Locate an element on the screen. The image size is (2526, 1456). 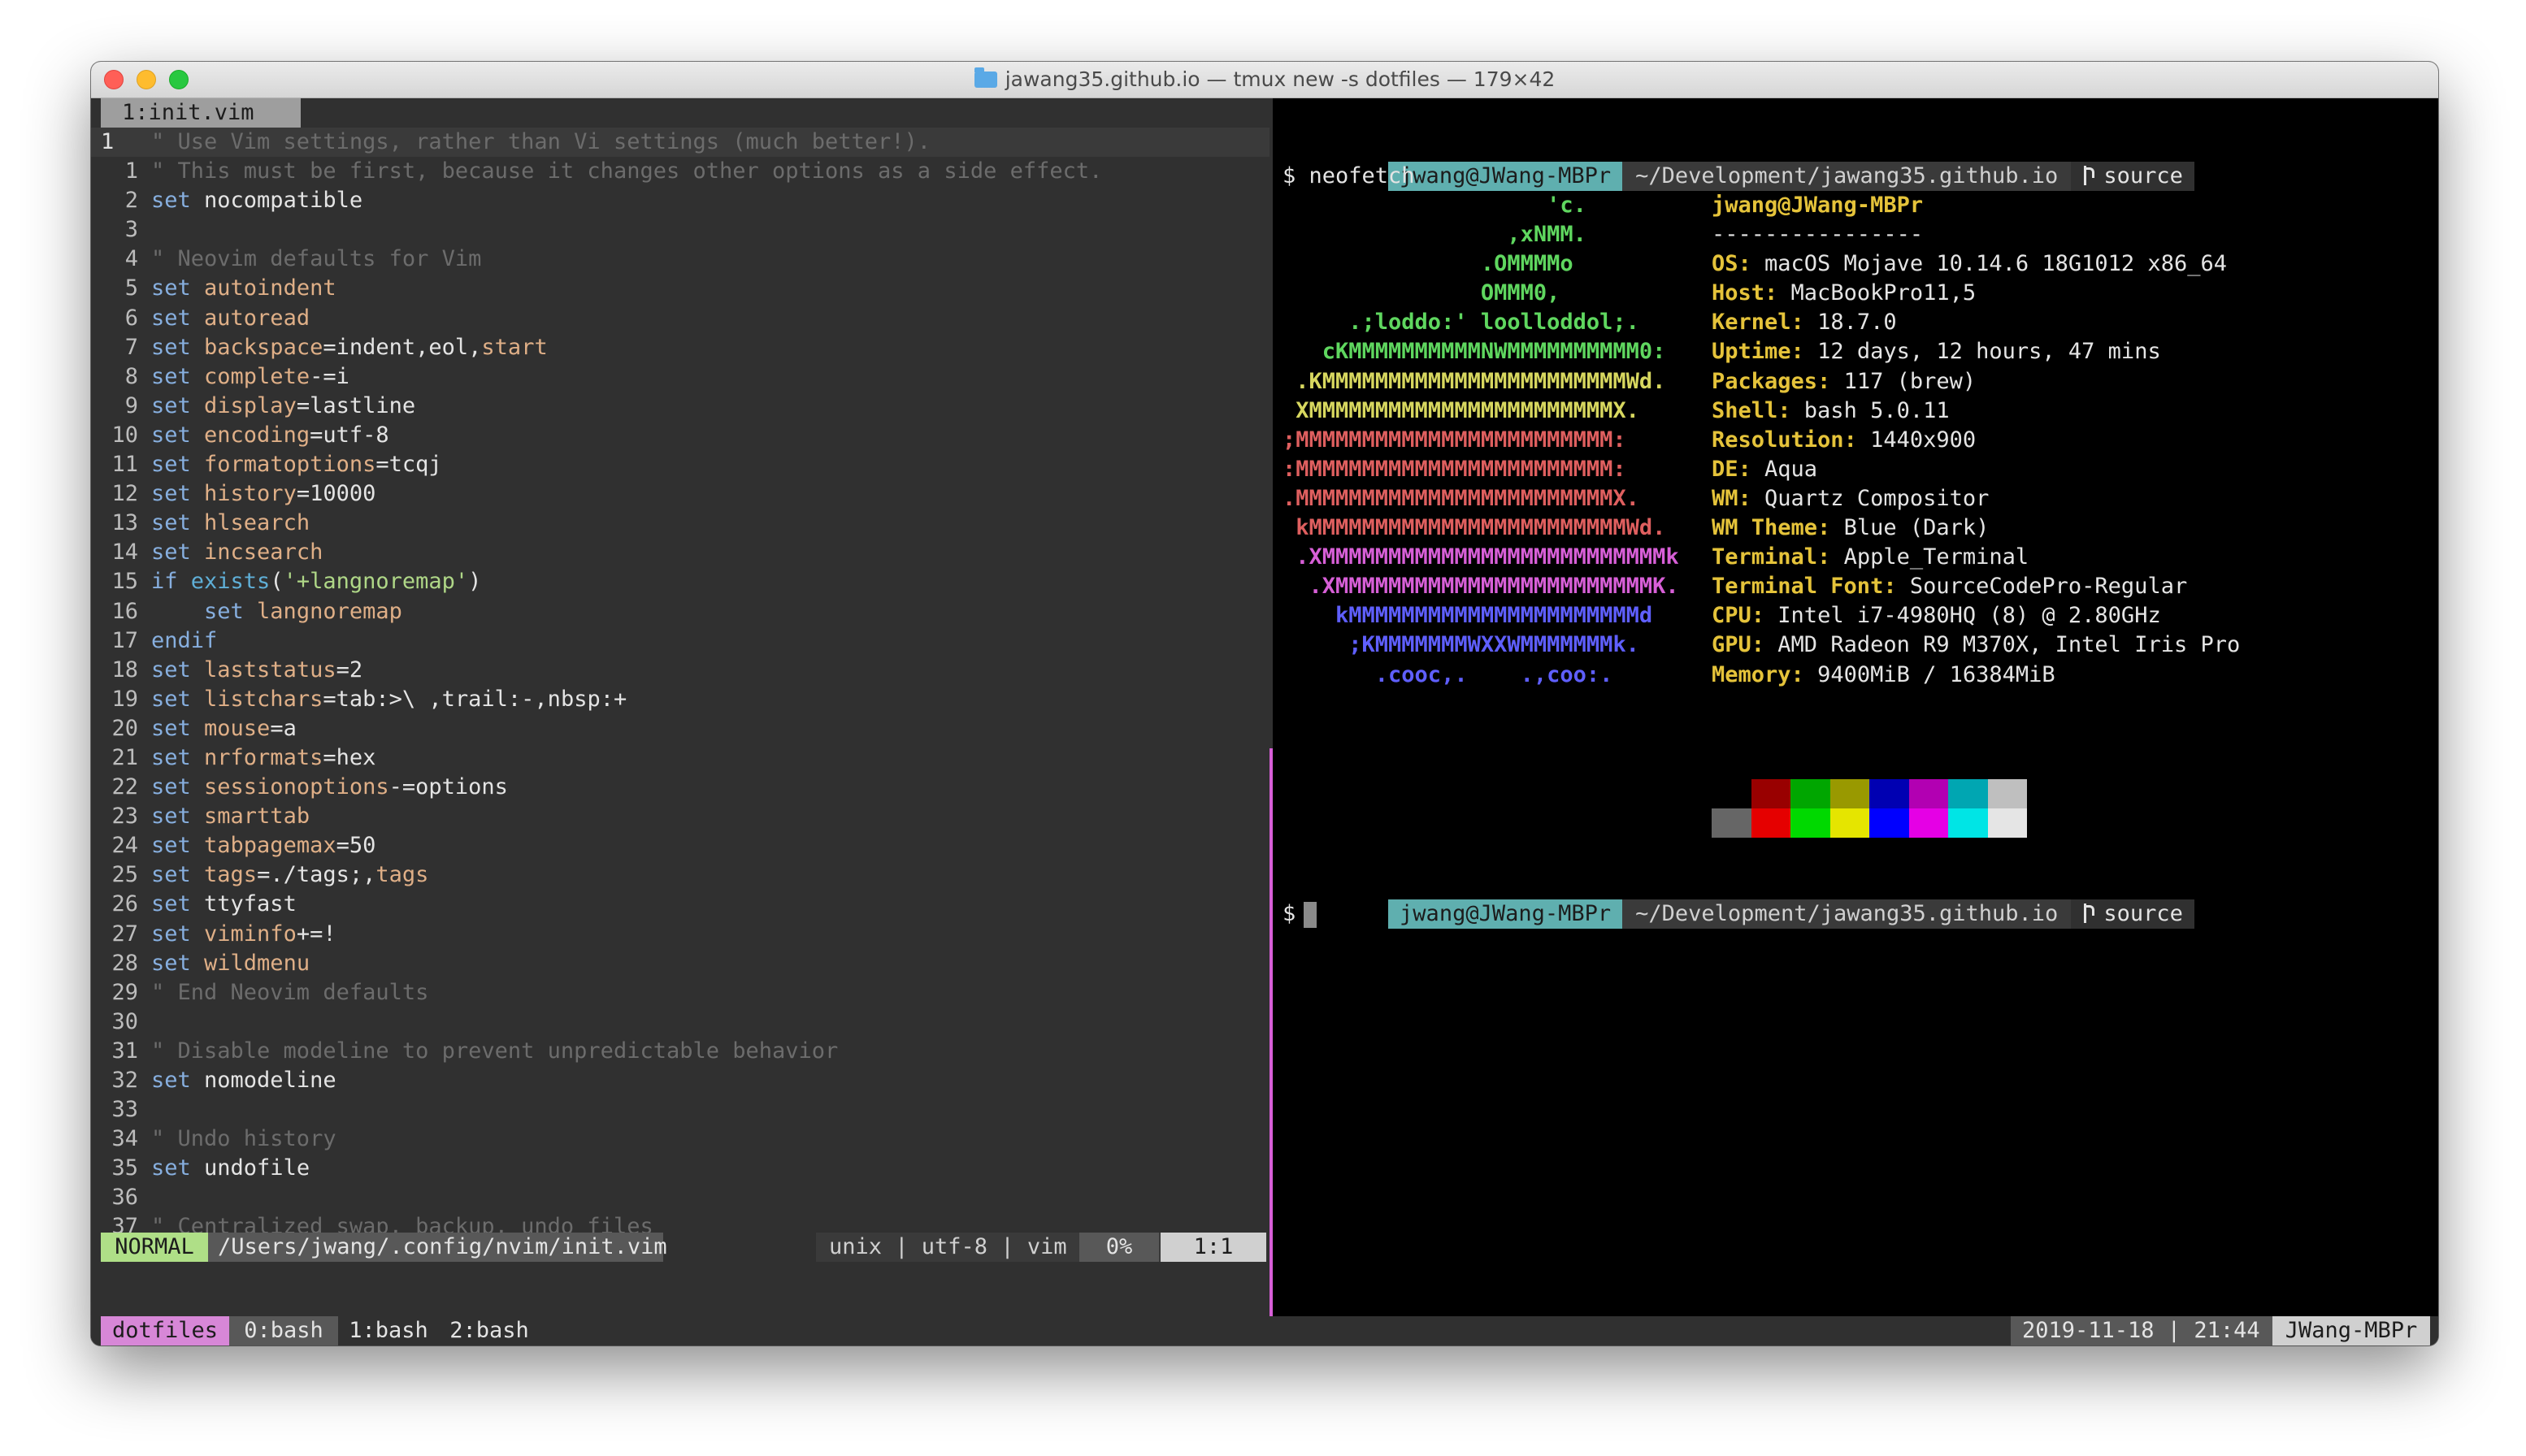
vim-line: 16 set langnoremap is located at coordinates (680, 611).